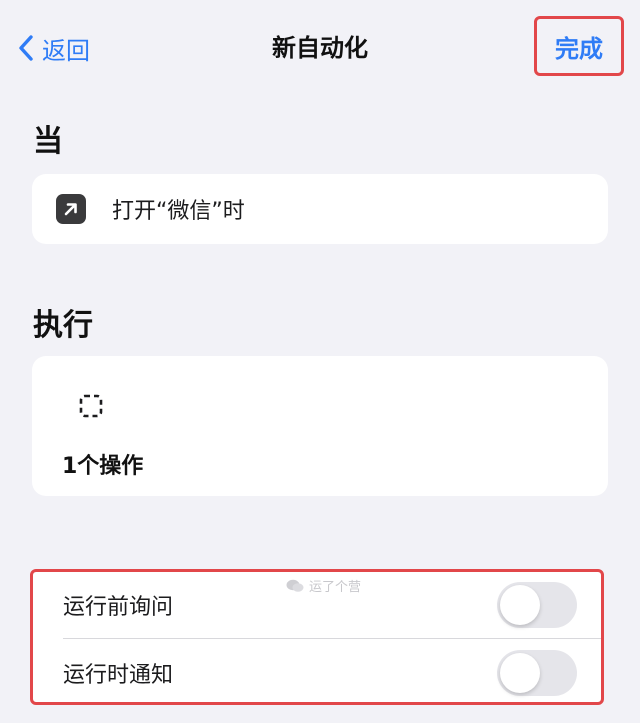  Describe the element at coordinates (91, 408) in the screenshot. I see `dashed-square-icon` at that location.